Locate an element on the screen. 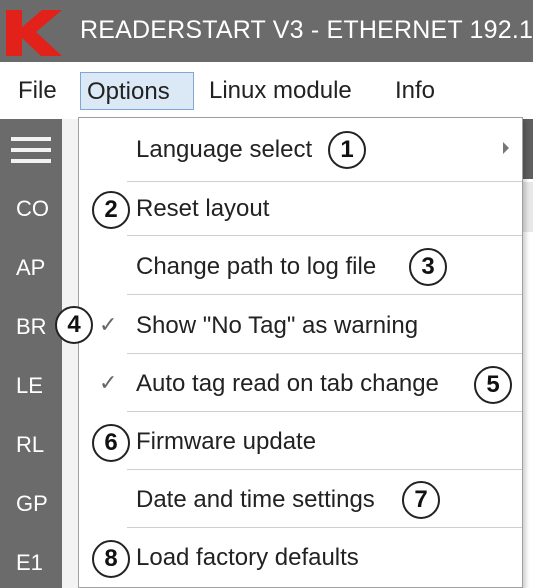 This screenshot has height=588, width=533. sidebar-item-rl: RL is located at coordinates (31, 445).